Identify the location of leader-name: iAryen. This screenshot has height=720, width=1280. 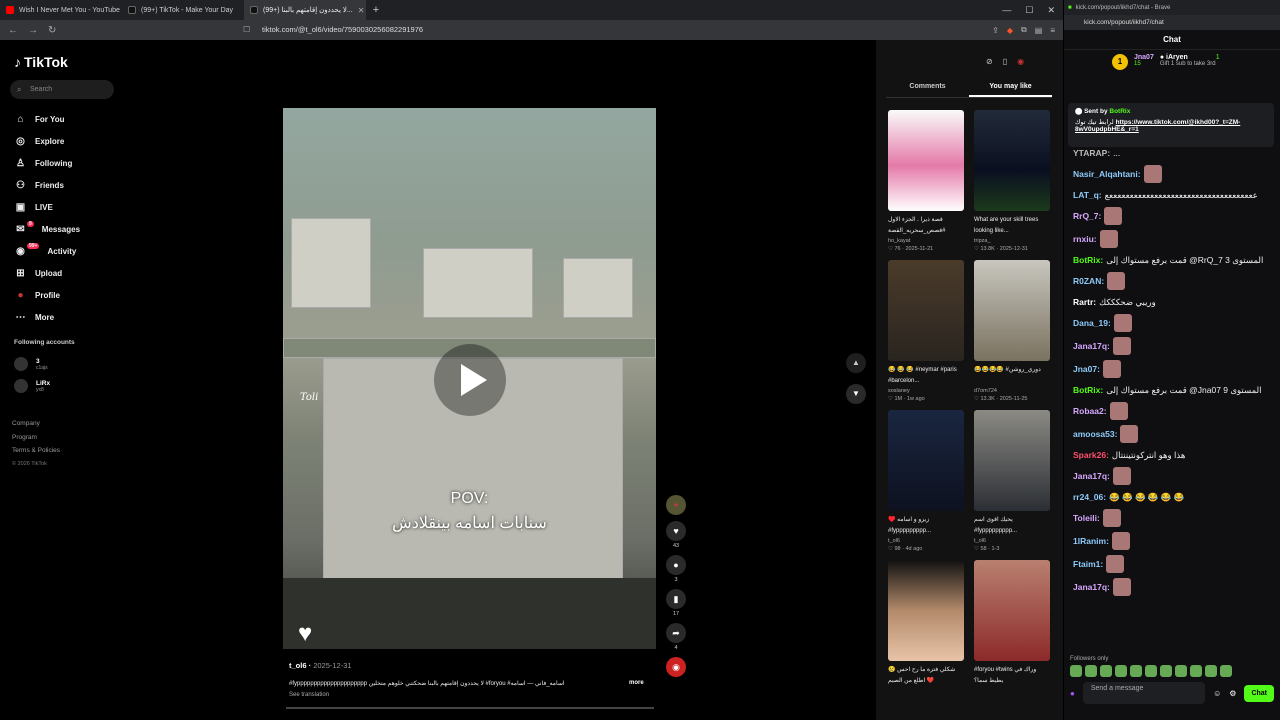
(1177, 57).